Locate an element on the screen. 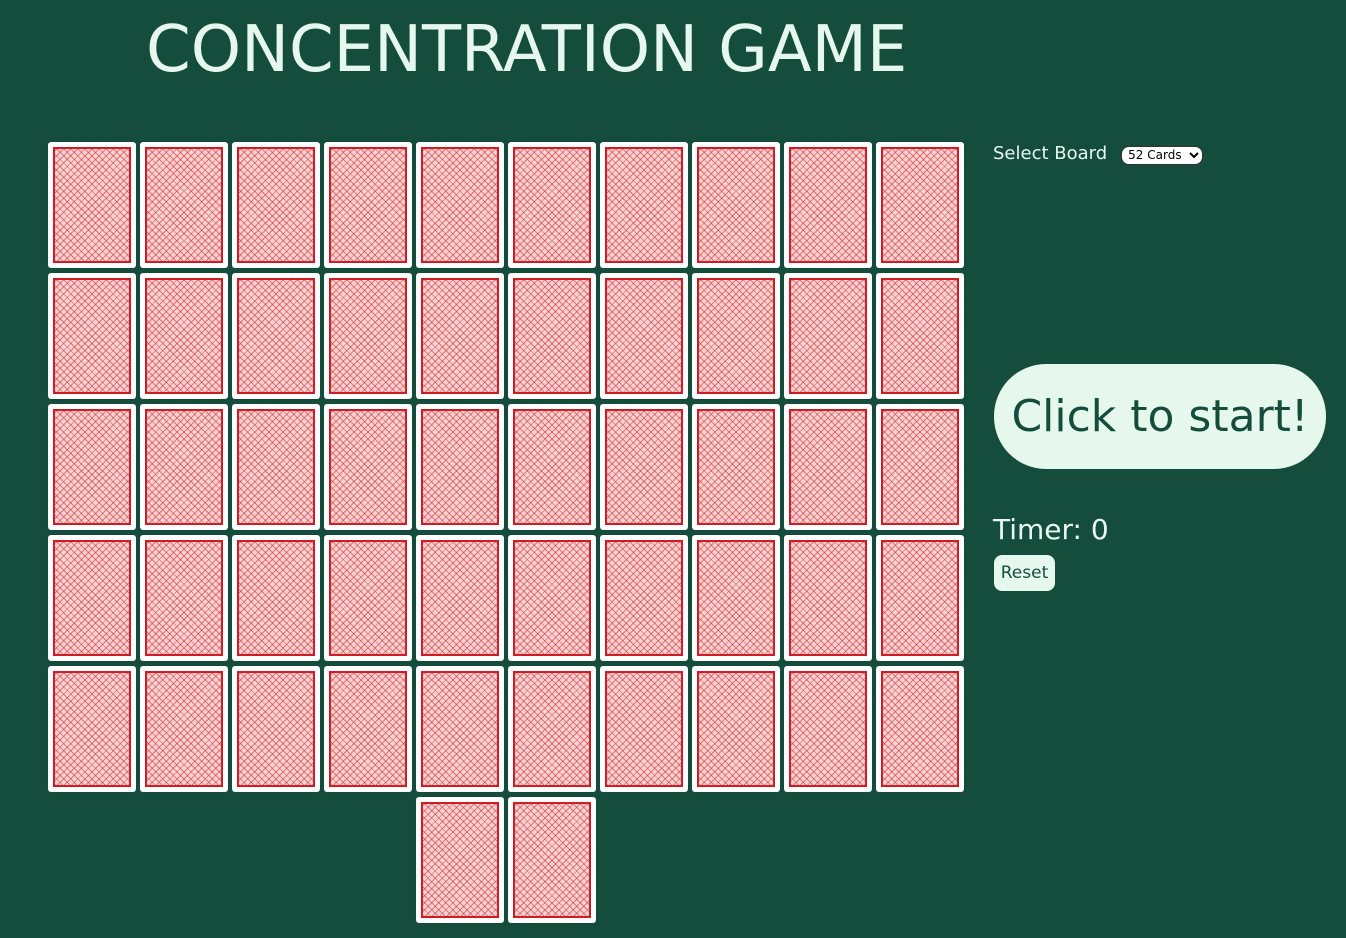 The height and width of the screenshot is (938, 1346). board-select-row: Select Board 52 Cards is located at coordinates (1098, 154).